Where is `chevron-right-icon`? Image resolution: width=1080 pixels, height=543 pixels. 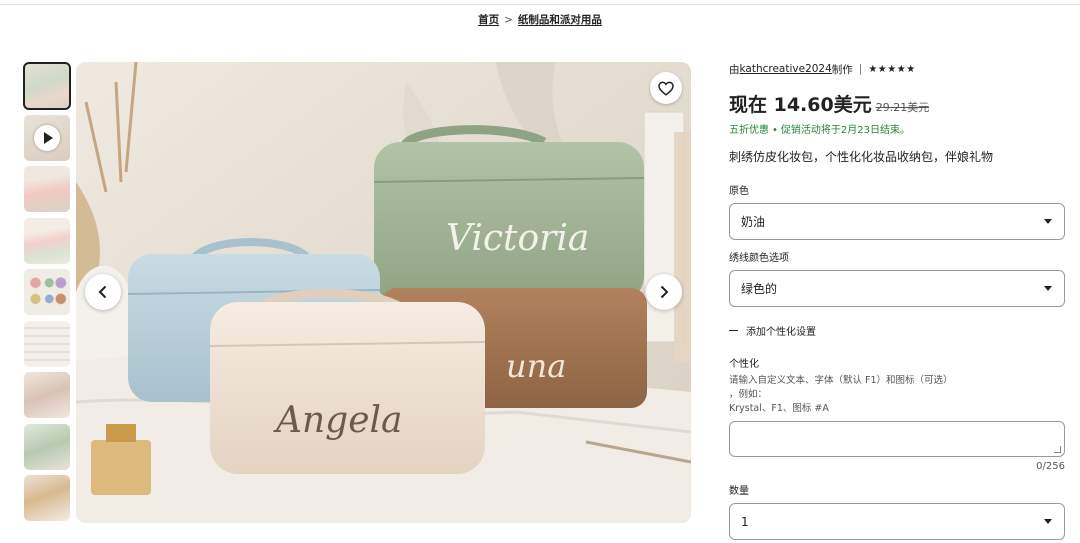 chevron-right-icon is located at coordinates (664, 292).